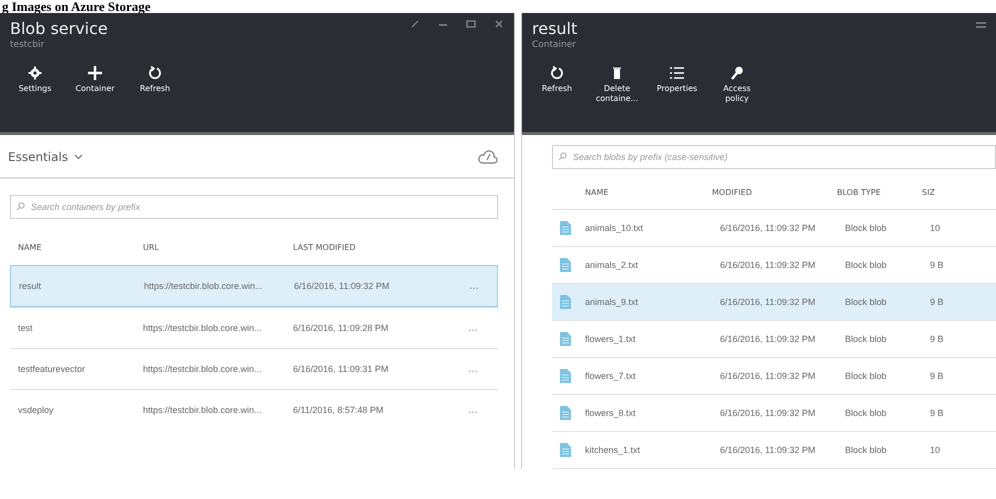 The width and height of the screenshot is (996, 499). I want to click on command-button: Container, so click(95, 80).